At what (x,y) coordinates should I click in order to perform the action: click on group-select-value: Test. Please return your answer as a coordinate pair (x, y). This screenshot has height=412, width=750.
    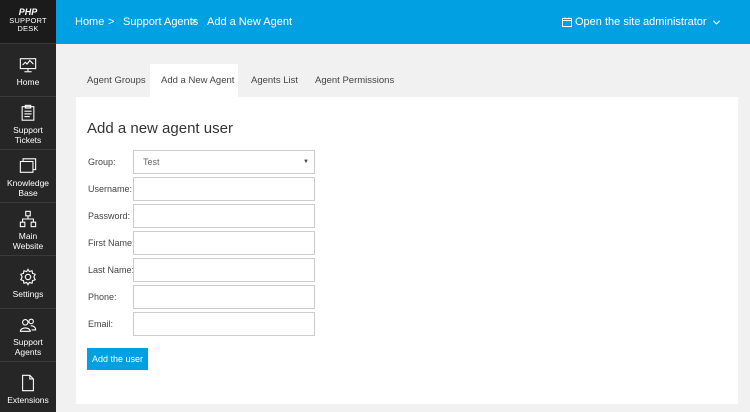
    Looking at the image, I should click on (151, 162).